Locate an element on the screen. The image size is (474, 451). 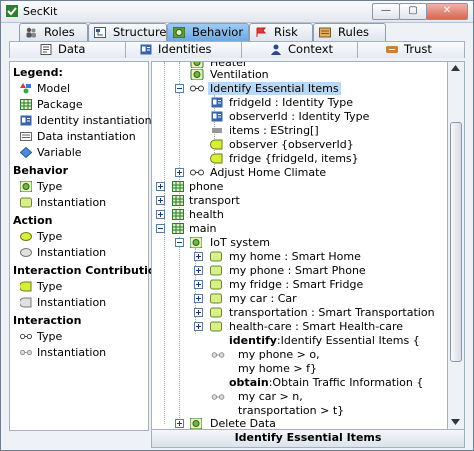
tree-node-label: phone is located at coordinates (206, 186).